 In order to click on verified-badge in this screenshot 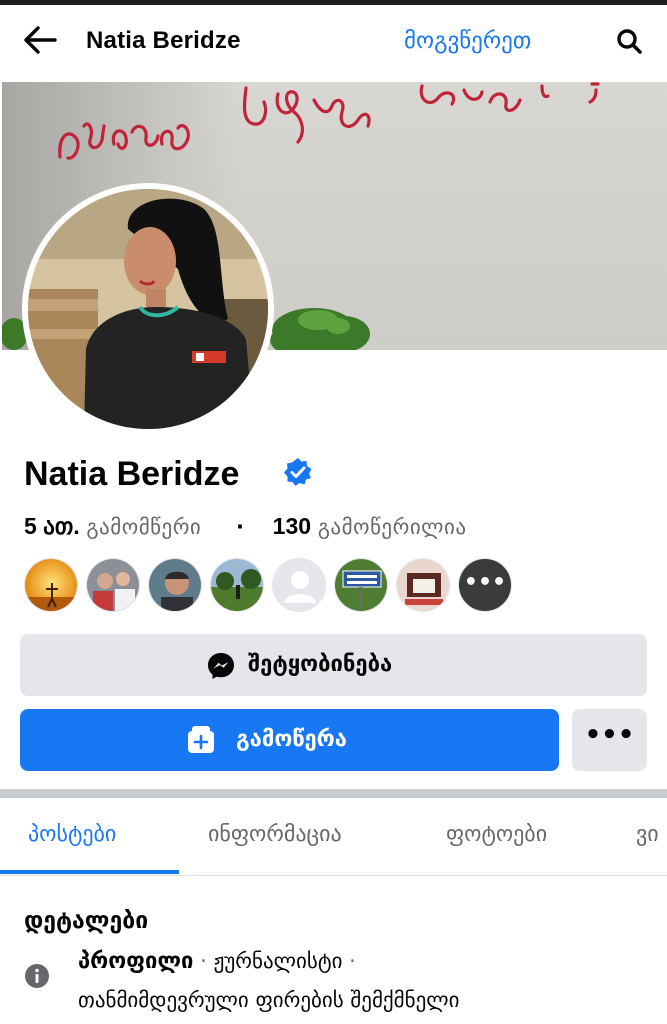, I will do `click(298, 472)`.